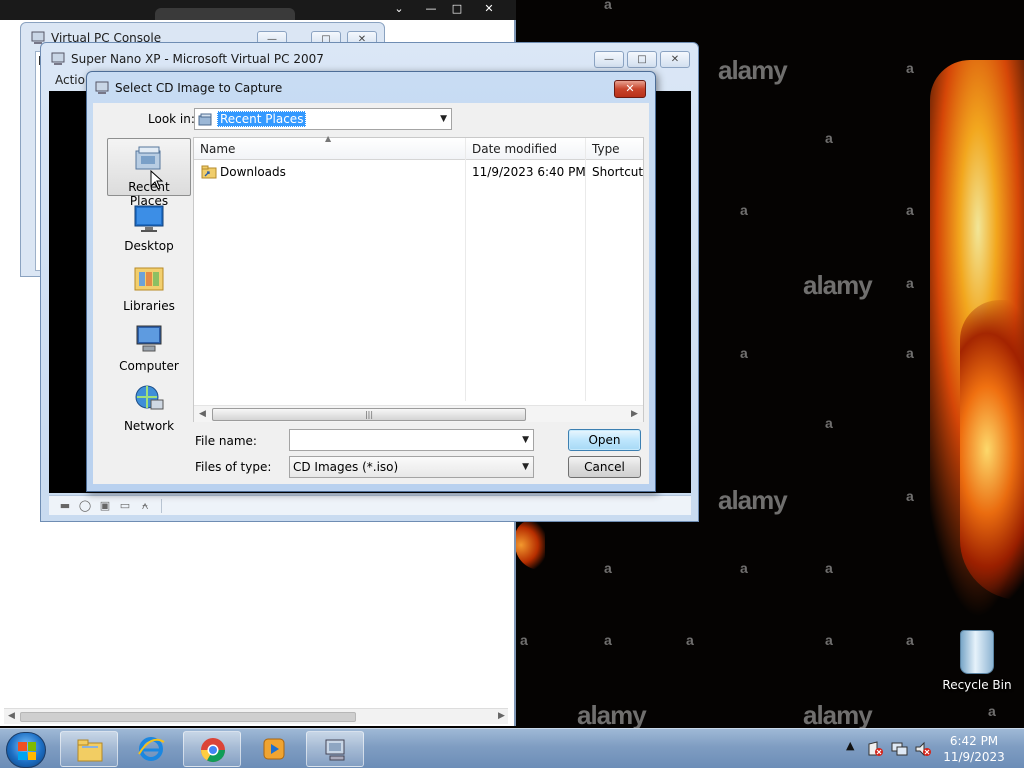  What do you see at coordinates (205, 119) in the screenshot?
I see `recent-places-icon` at bounding box center [205, 119].